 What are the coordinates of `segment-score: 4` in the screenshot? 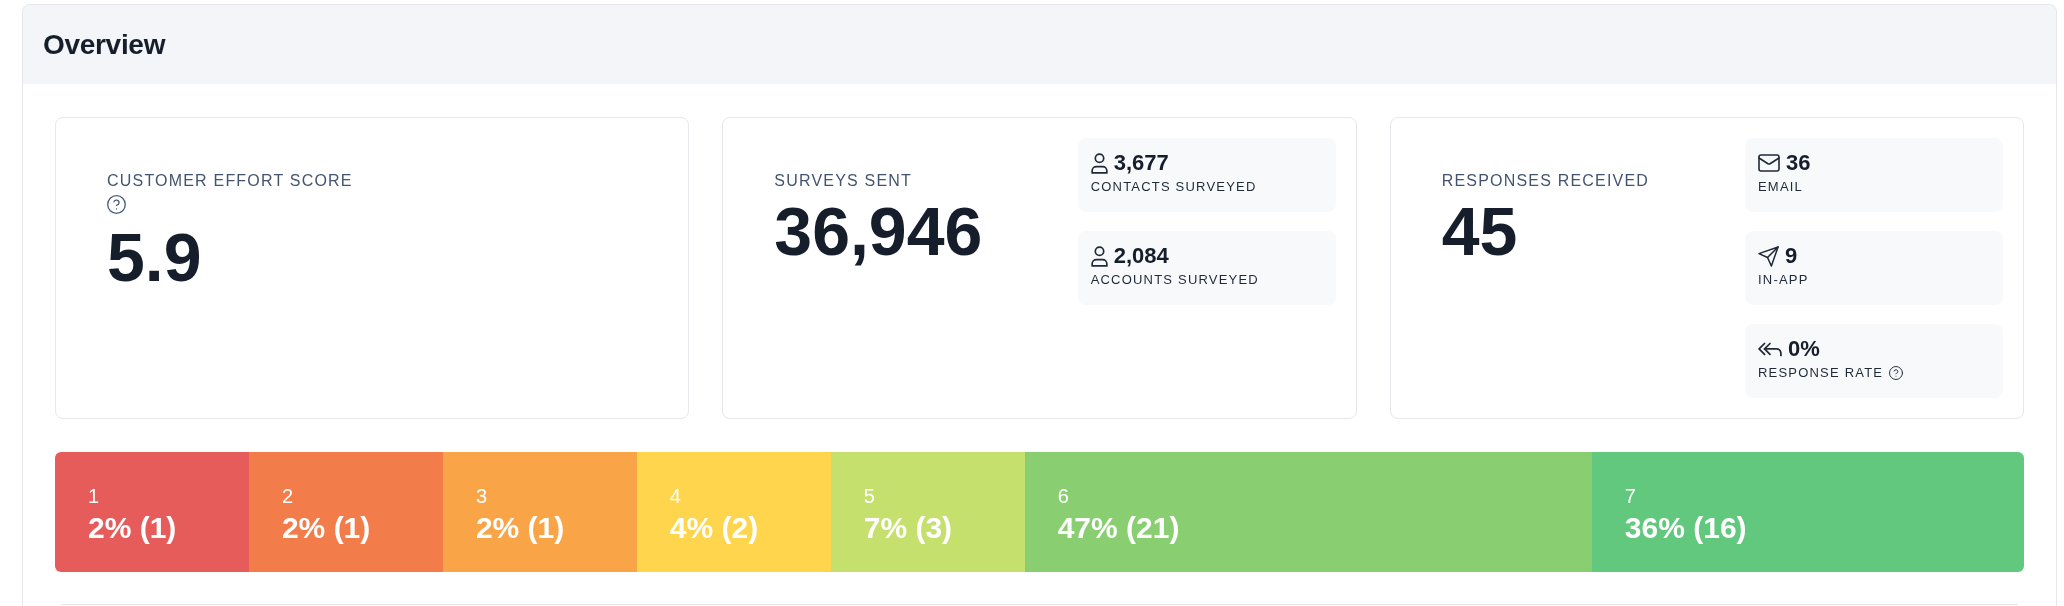 It's located at (675, 496).